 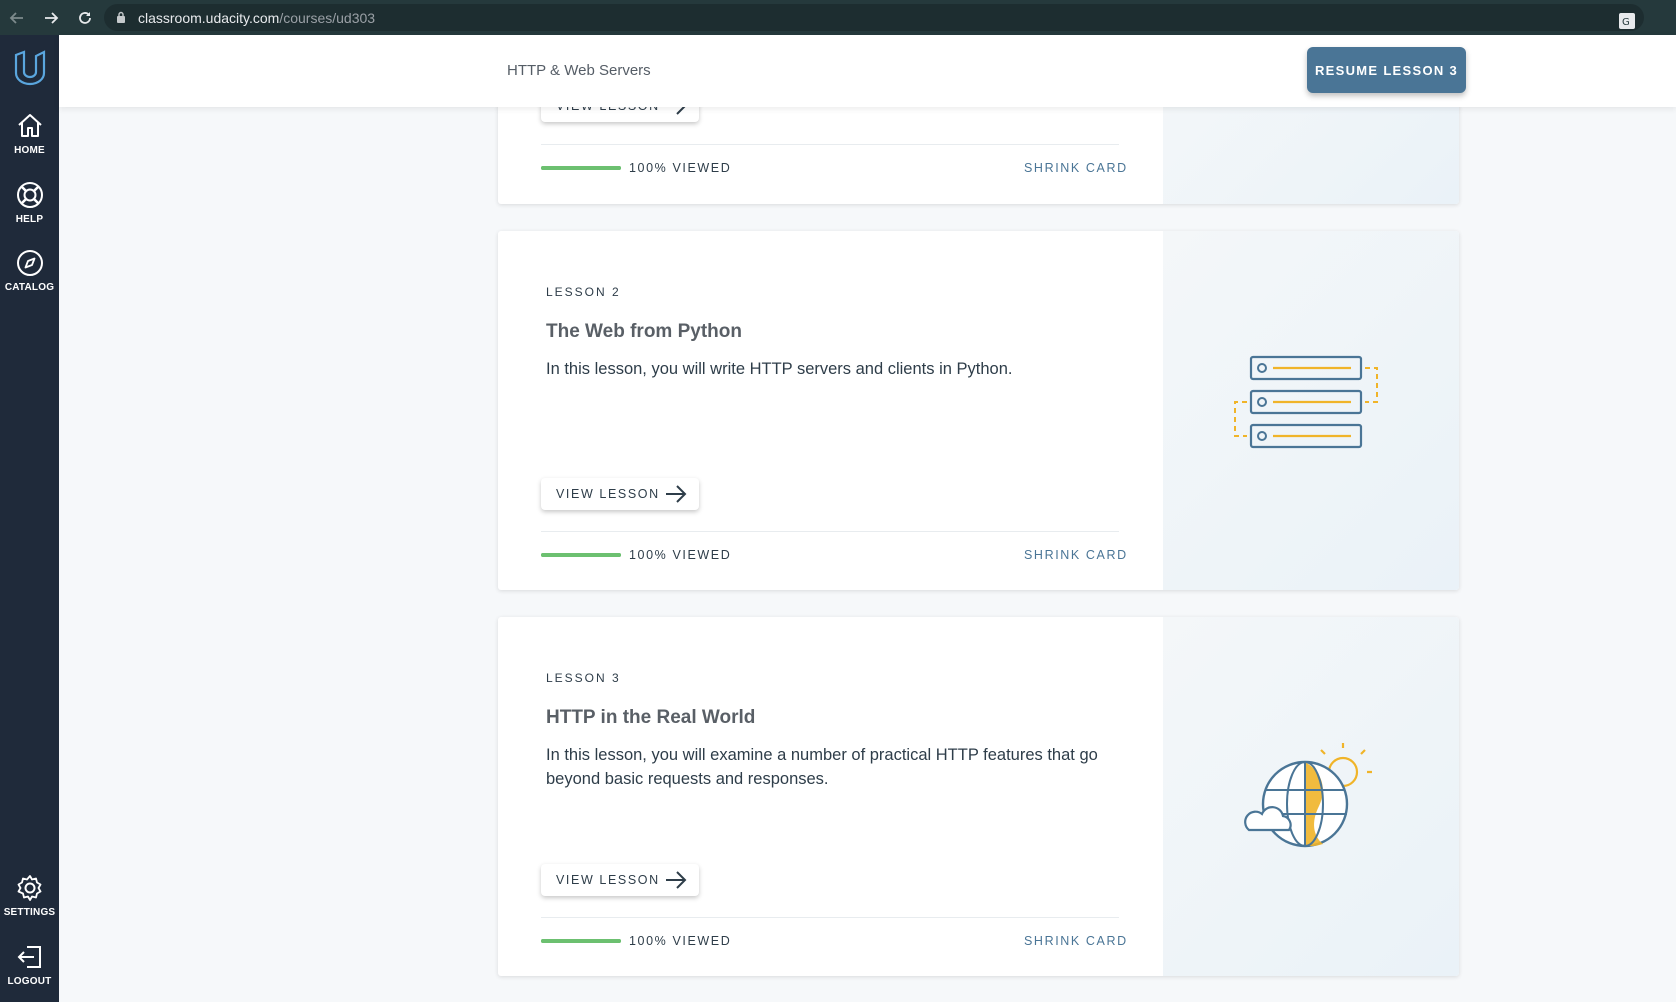 What do you see at coordinates (579, 70) in the screenshot?
I see `course-title: HTTP & Web Servers` at bounding box center [579, 70].